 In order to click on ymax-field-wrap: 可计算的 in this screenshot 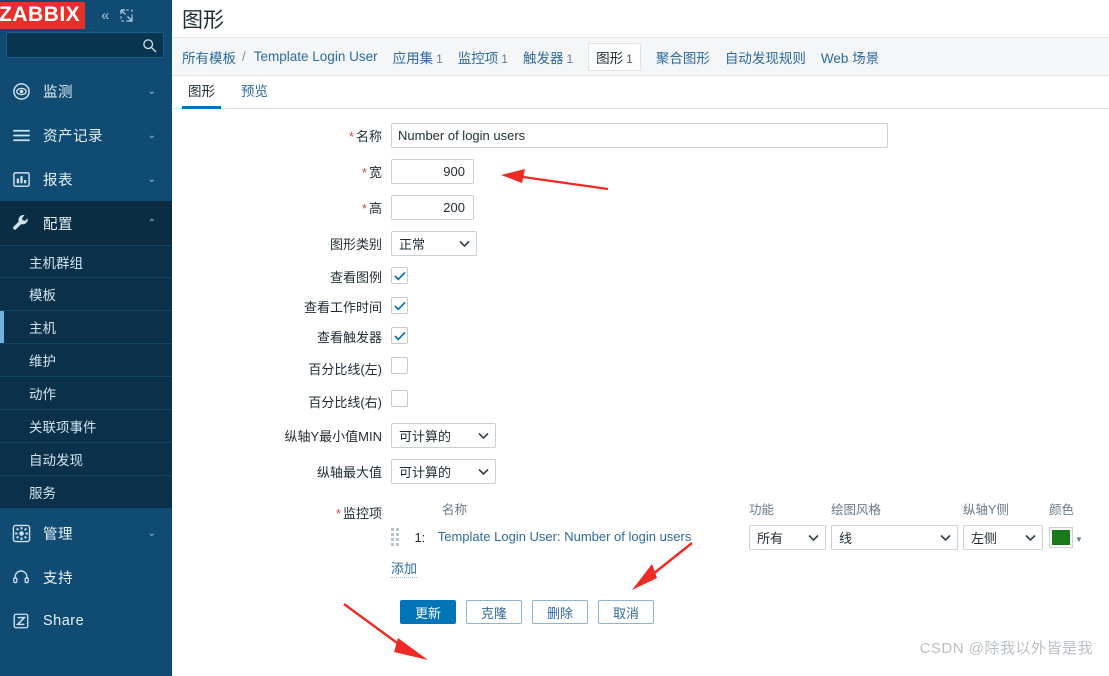, I will do `click(443, 471)`.